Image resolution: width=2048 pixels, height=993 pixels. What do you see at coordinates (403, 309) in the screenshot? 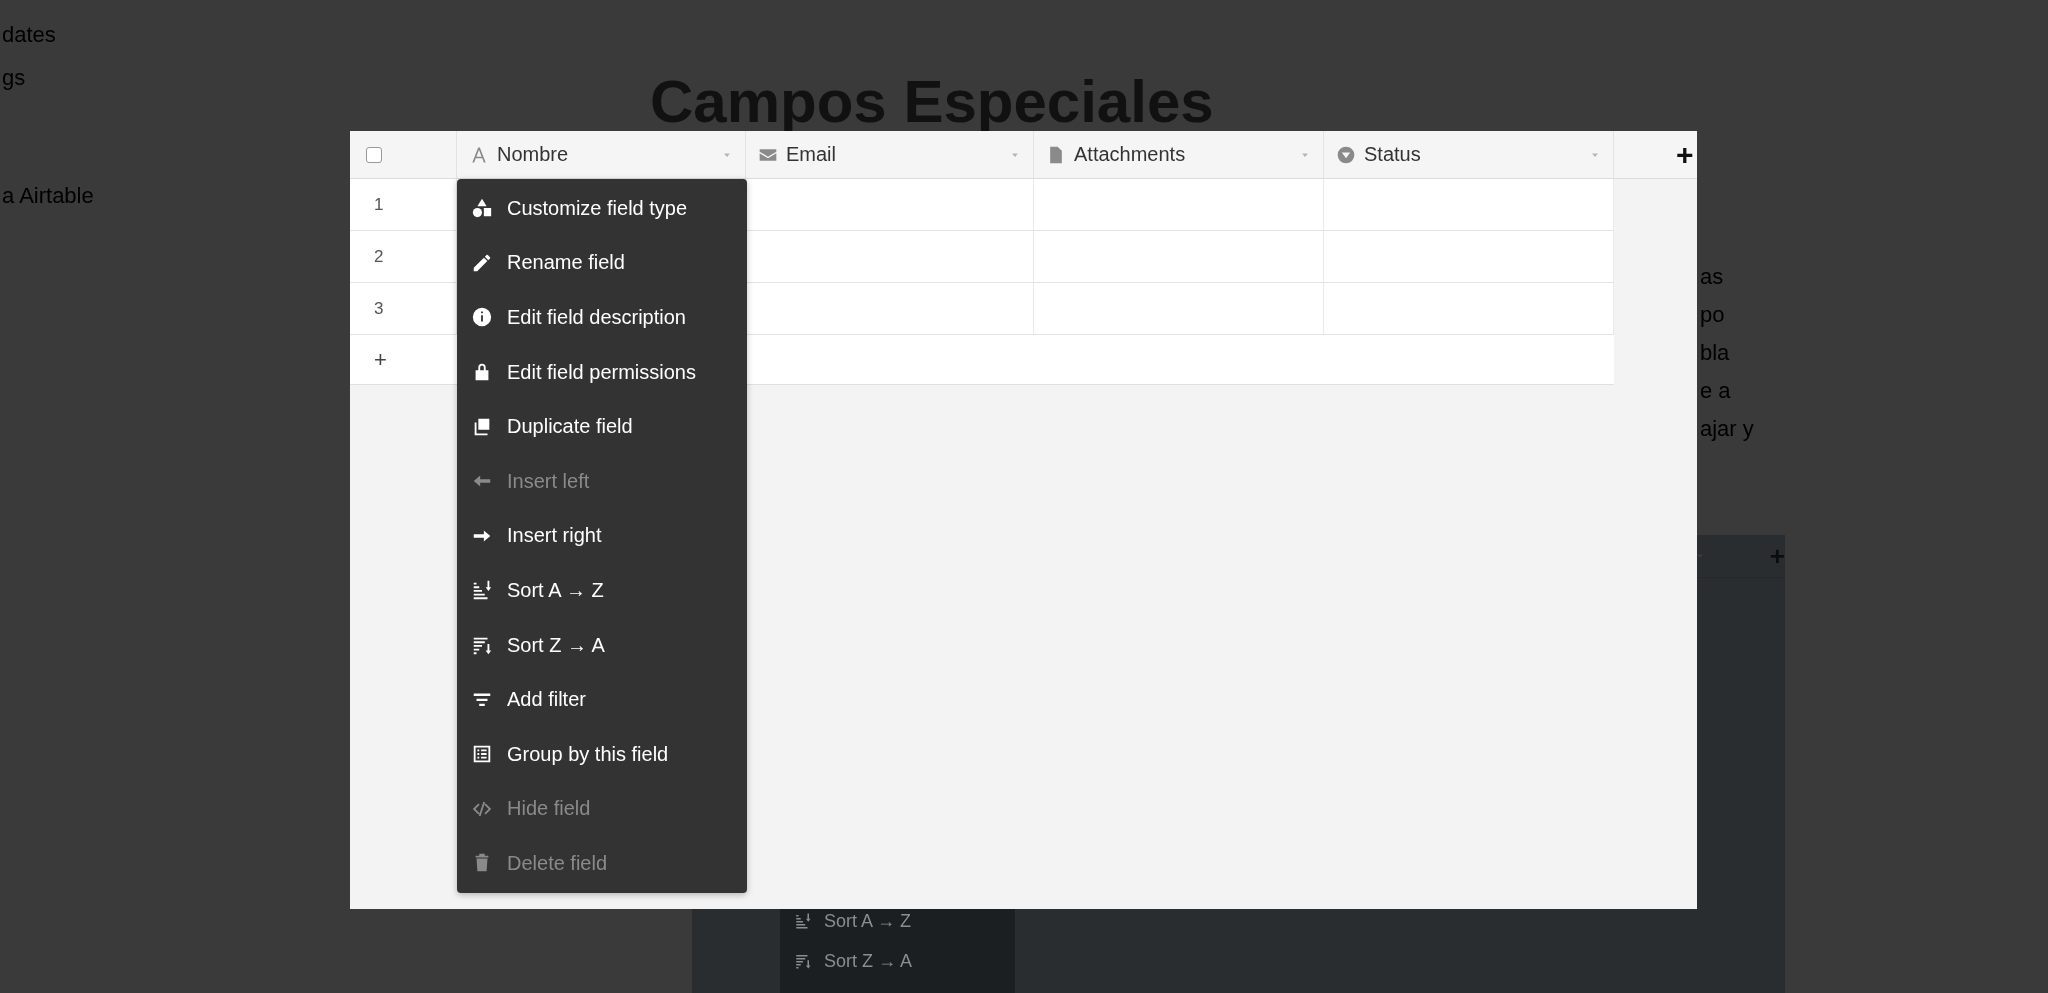
I see `row-number: 3` at bounding box center [403, 309].